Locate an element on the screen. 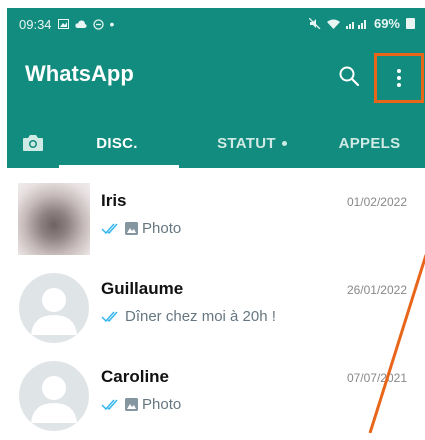 Image resolution: width=425 pixels, height=440 pixels. battery-icon is located at coordinates (410, 23).